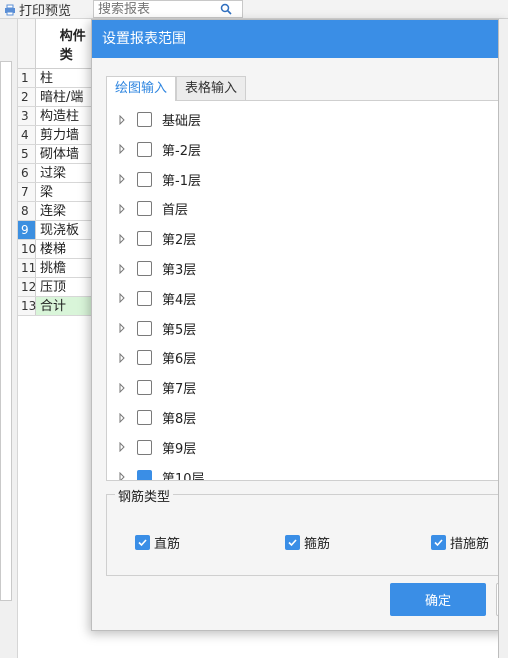  What do you see at coordinates (307, 531) in the screenshot?
I see `rebar-type-group: 钢筋类型 直筋 箍筋 措施筋` at bounding box center [307, 531].